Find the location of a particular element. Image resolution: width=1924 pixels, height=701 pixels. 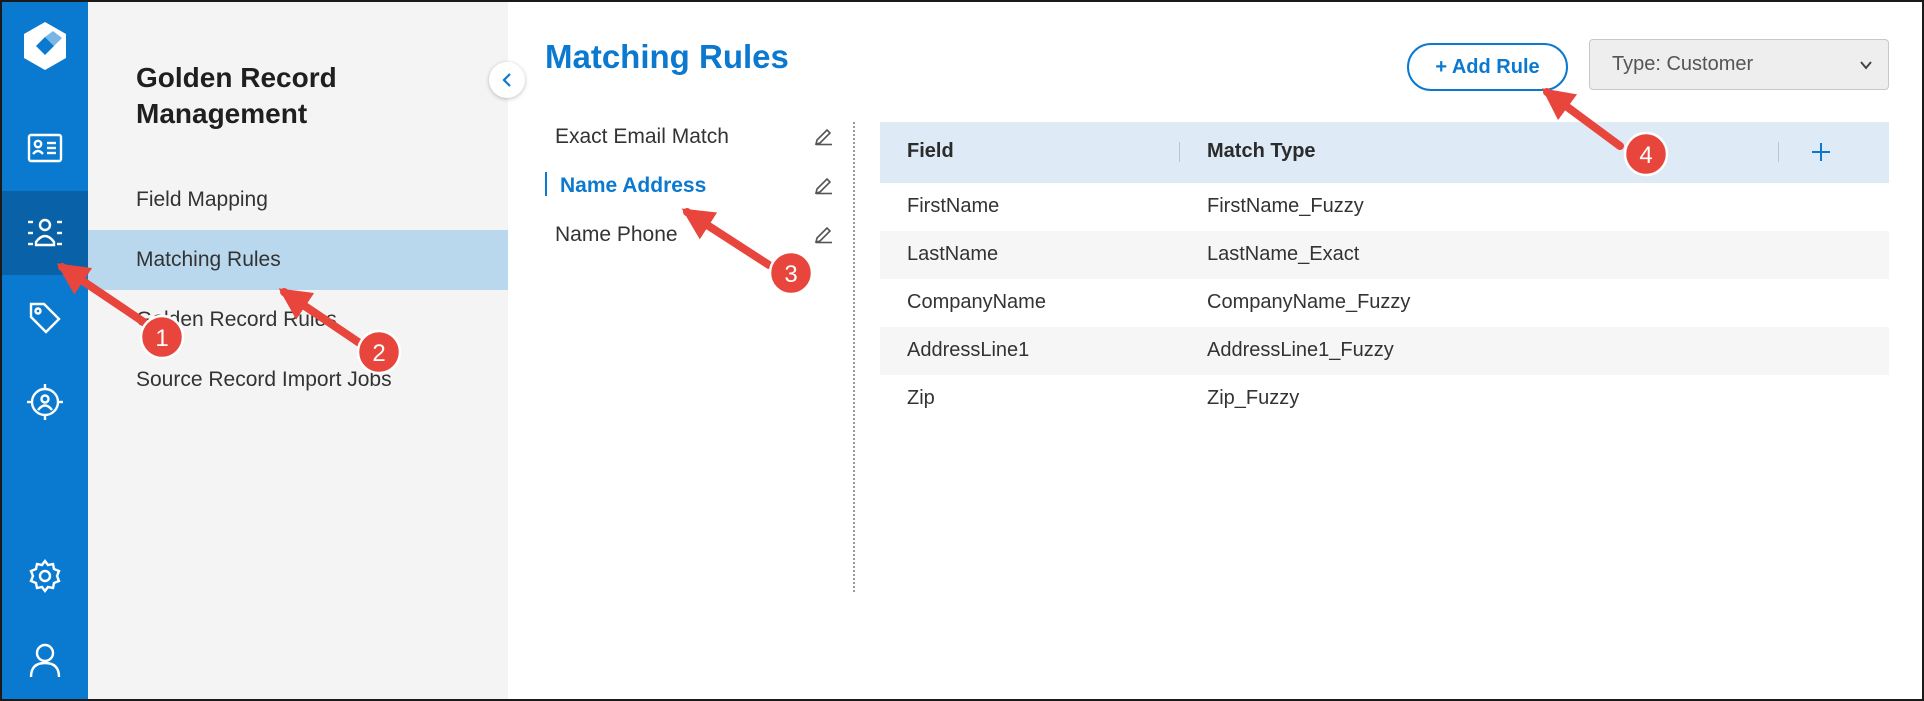

cell-field: AddressLine1 is located at coordinates (968, 350).